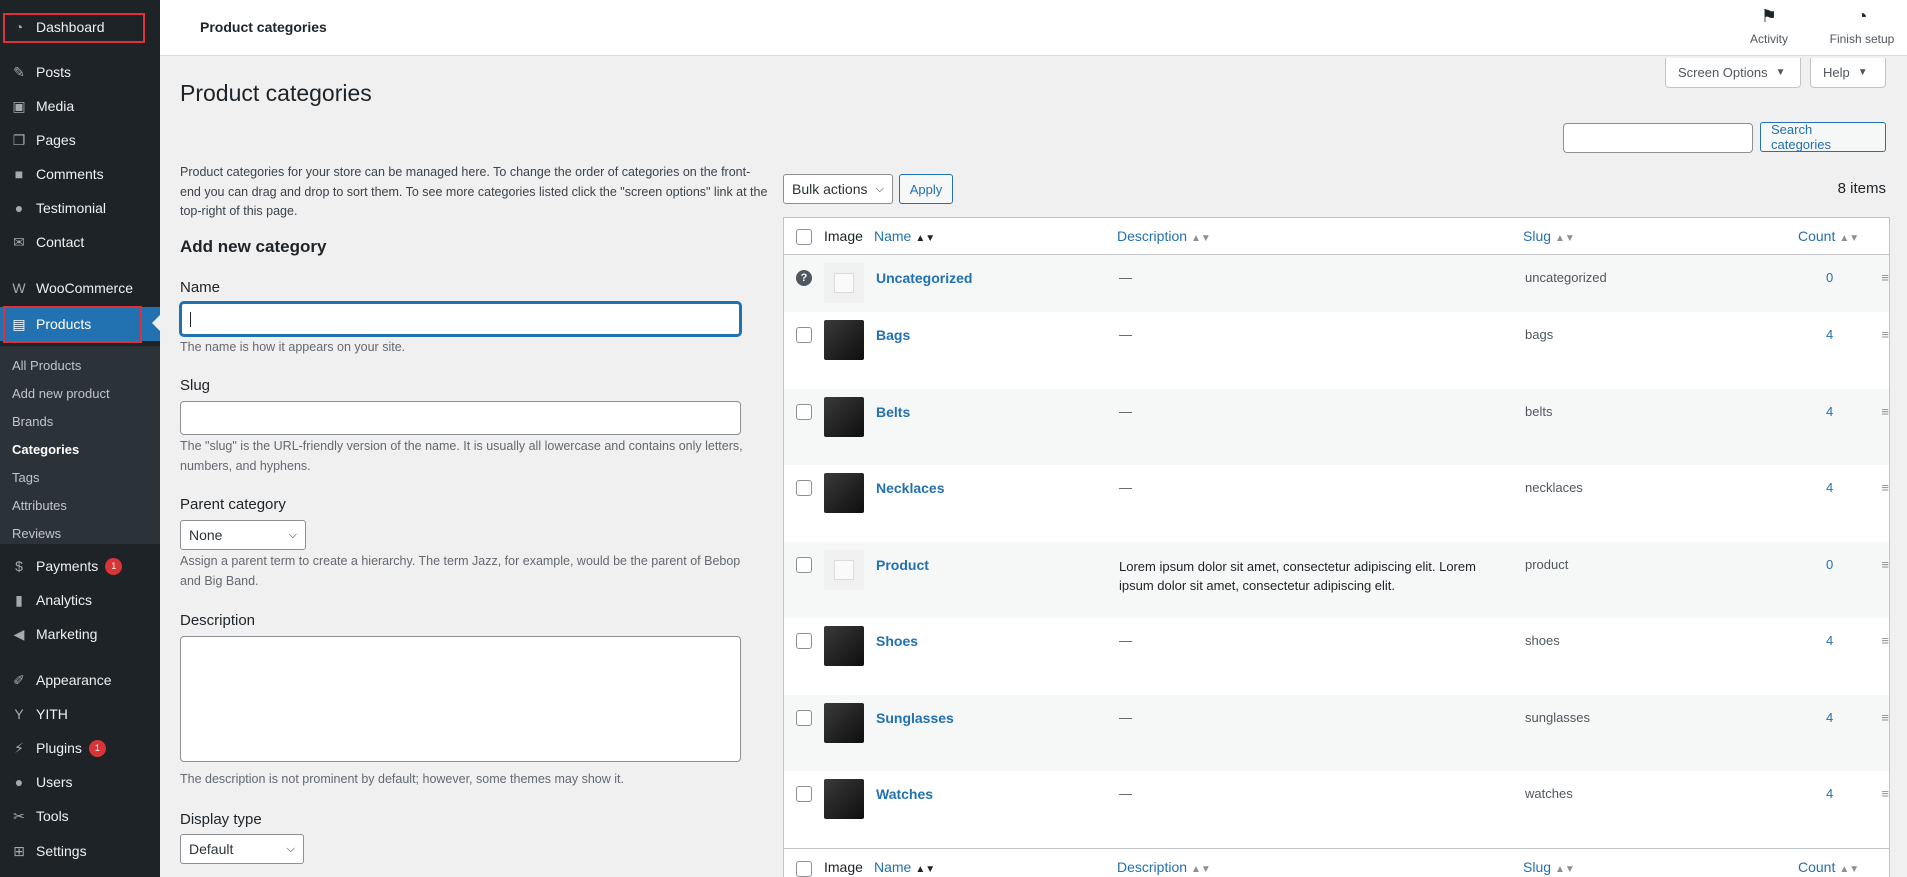 This screenshot has height=877, width=1907. Describe the element at coordinates (243, 535) in the screenshot. I see `parent-category-select: None ⌵` at that location.